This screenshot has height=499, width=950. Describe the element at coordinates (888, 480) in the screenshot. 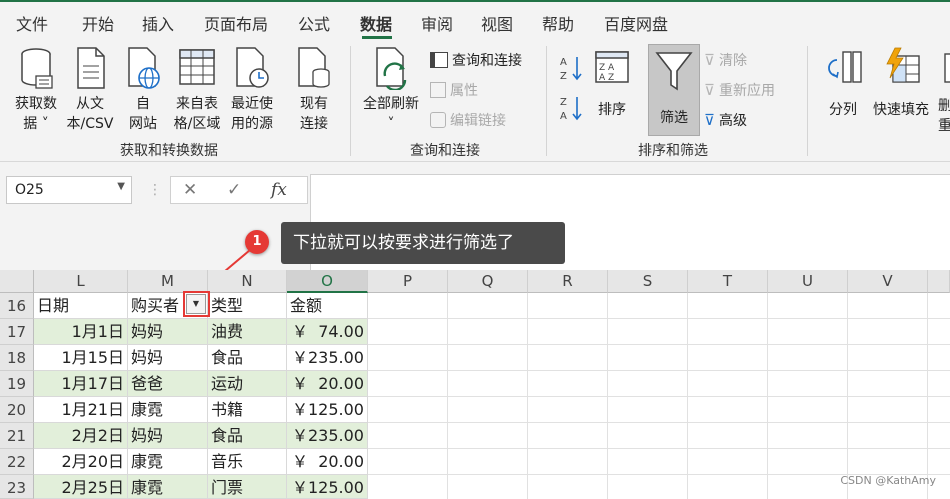

I see `watermark: CSDN @KathAmy` at that location.